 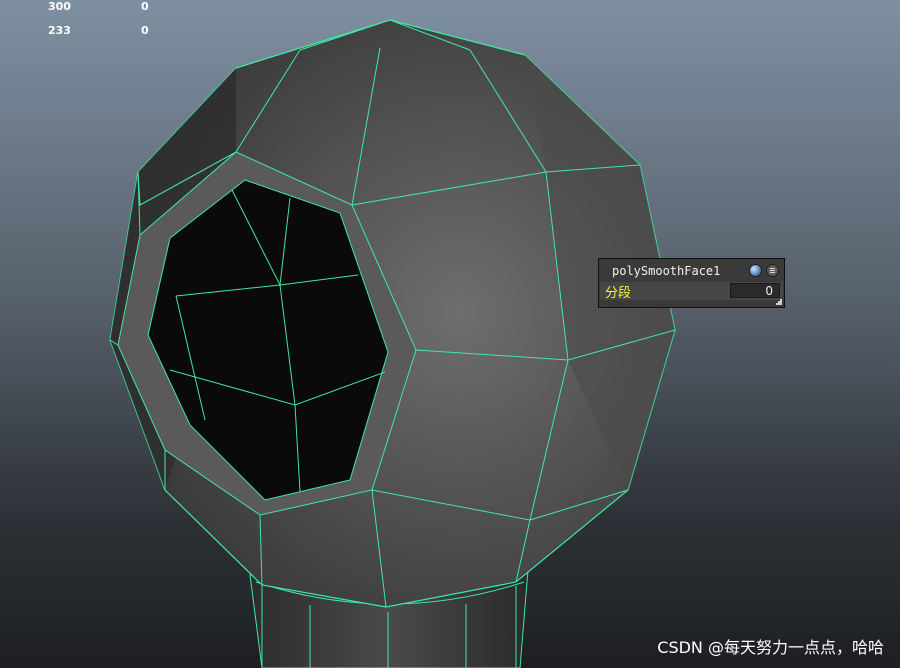 I want to click on menu-icon, so click(x=772, y=270).